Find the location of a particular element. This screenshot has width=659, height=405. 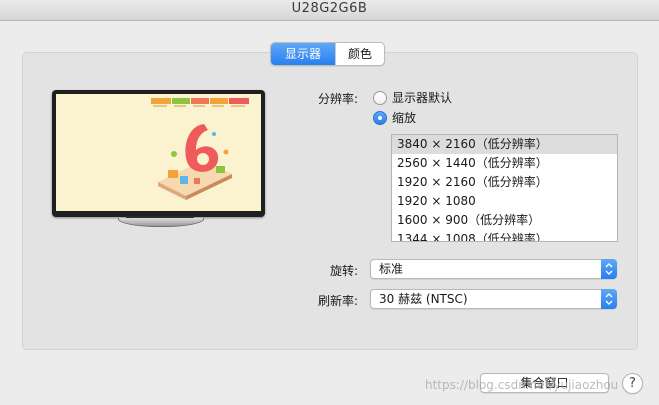

radio-default-label: 显示器默认 is located at coordinates (422, 98).